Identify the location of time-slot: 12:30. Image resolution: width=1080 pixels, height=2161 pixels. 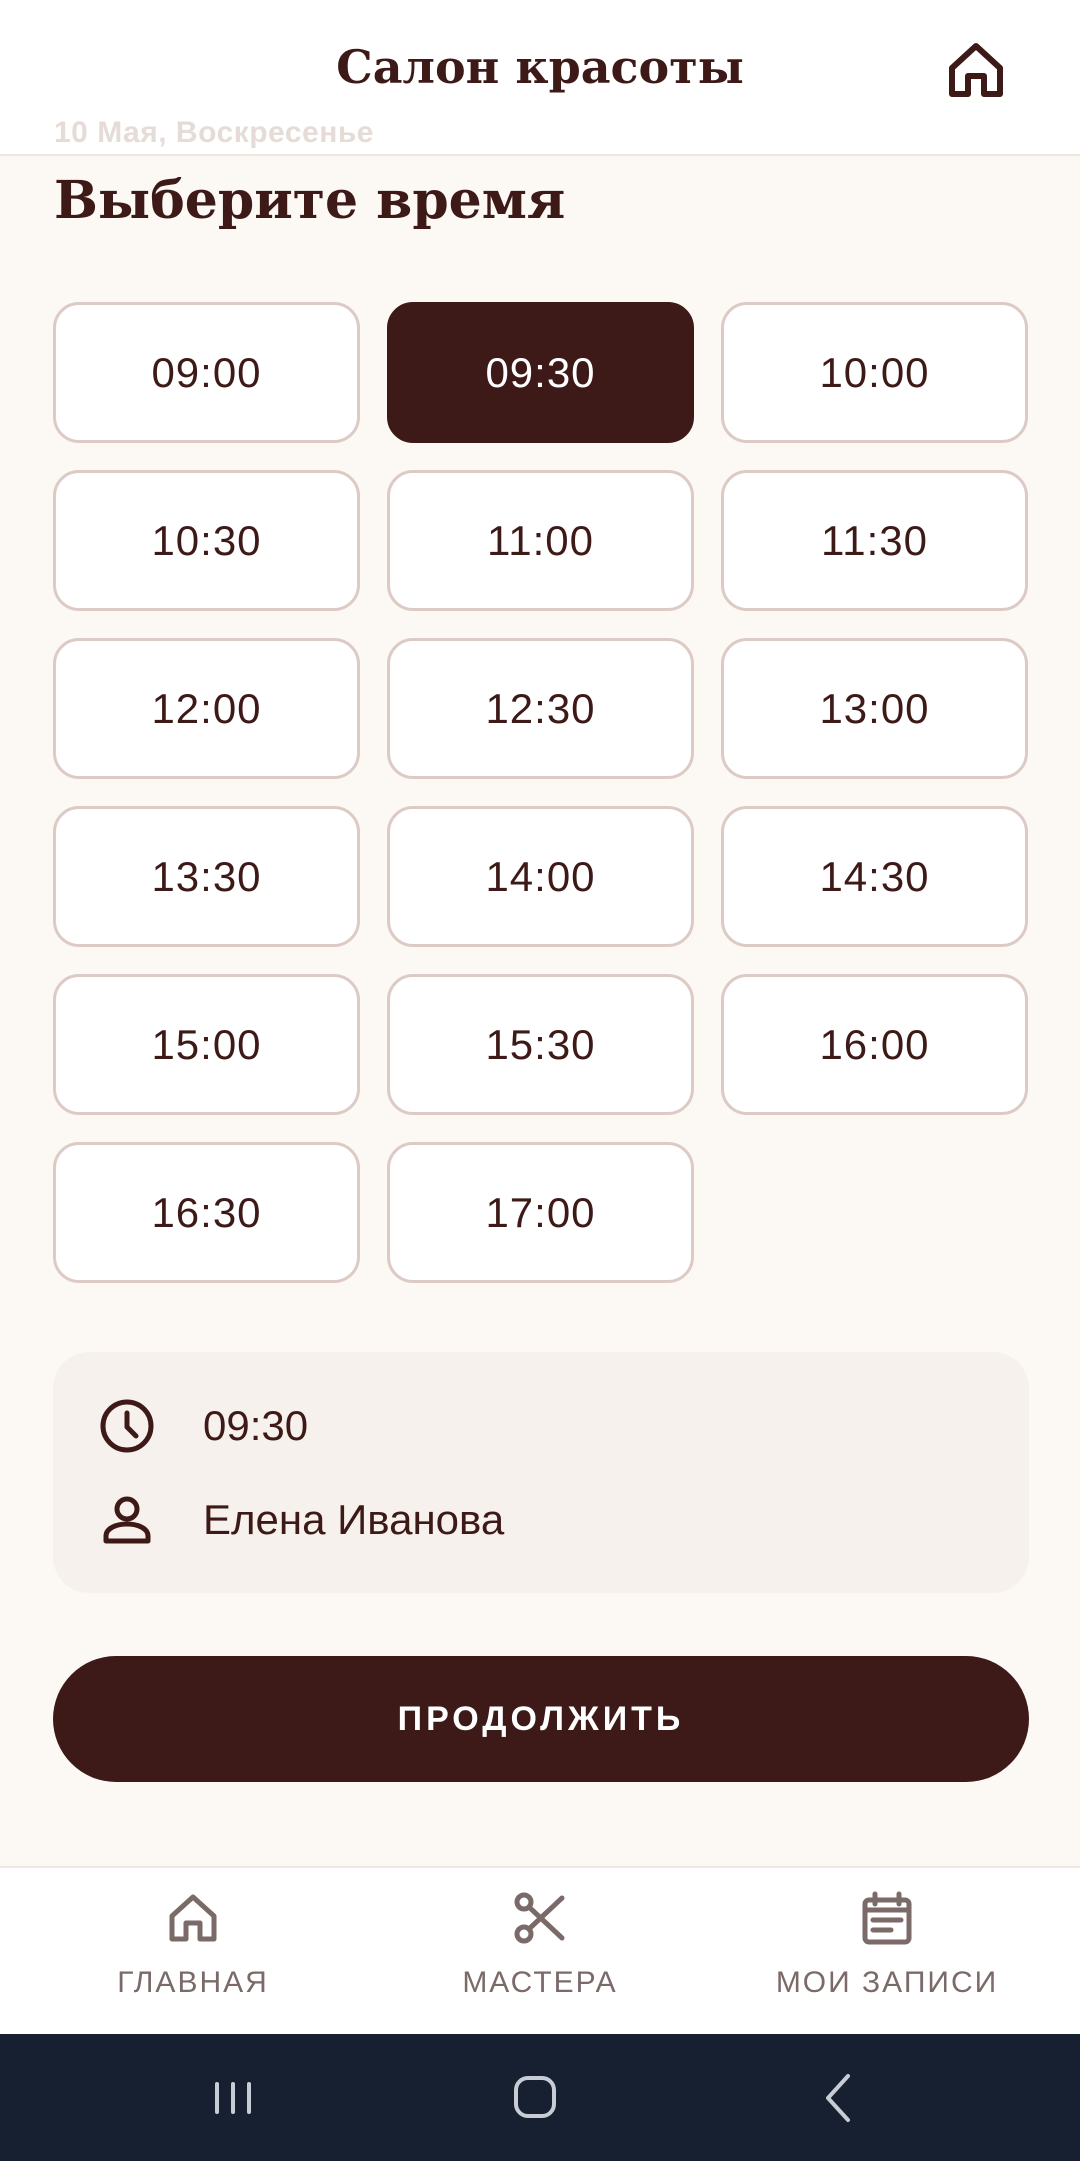
(540, 708).